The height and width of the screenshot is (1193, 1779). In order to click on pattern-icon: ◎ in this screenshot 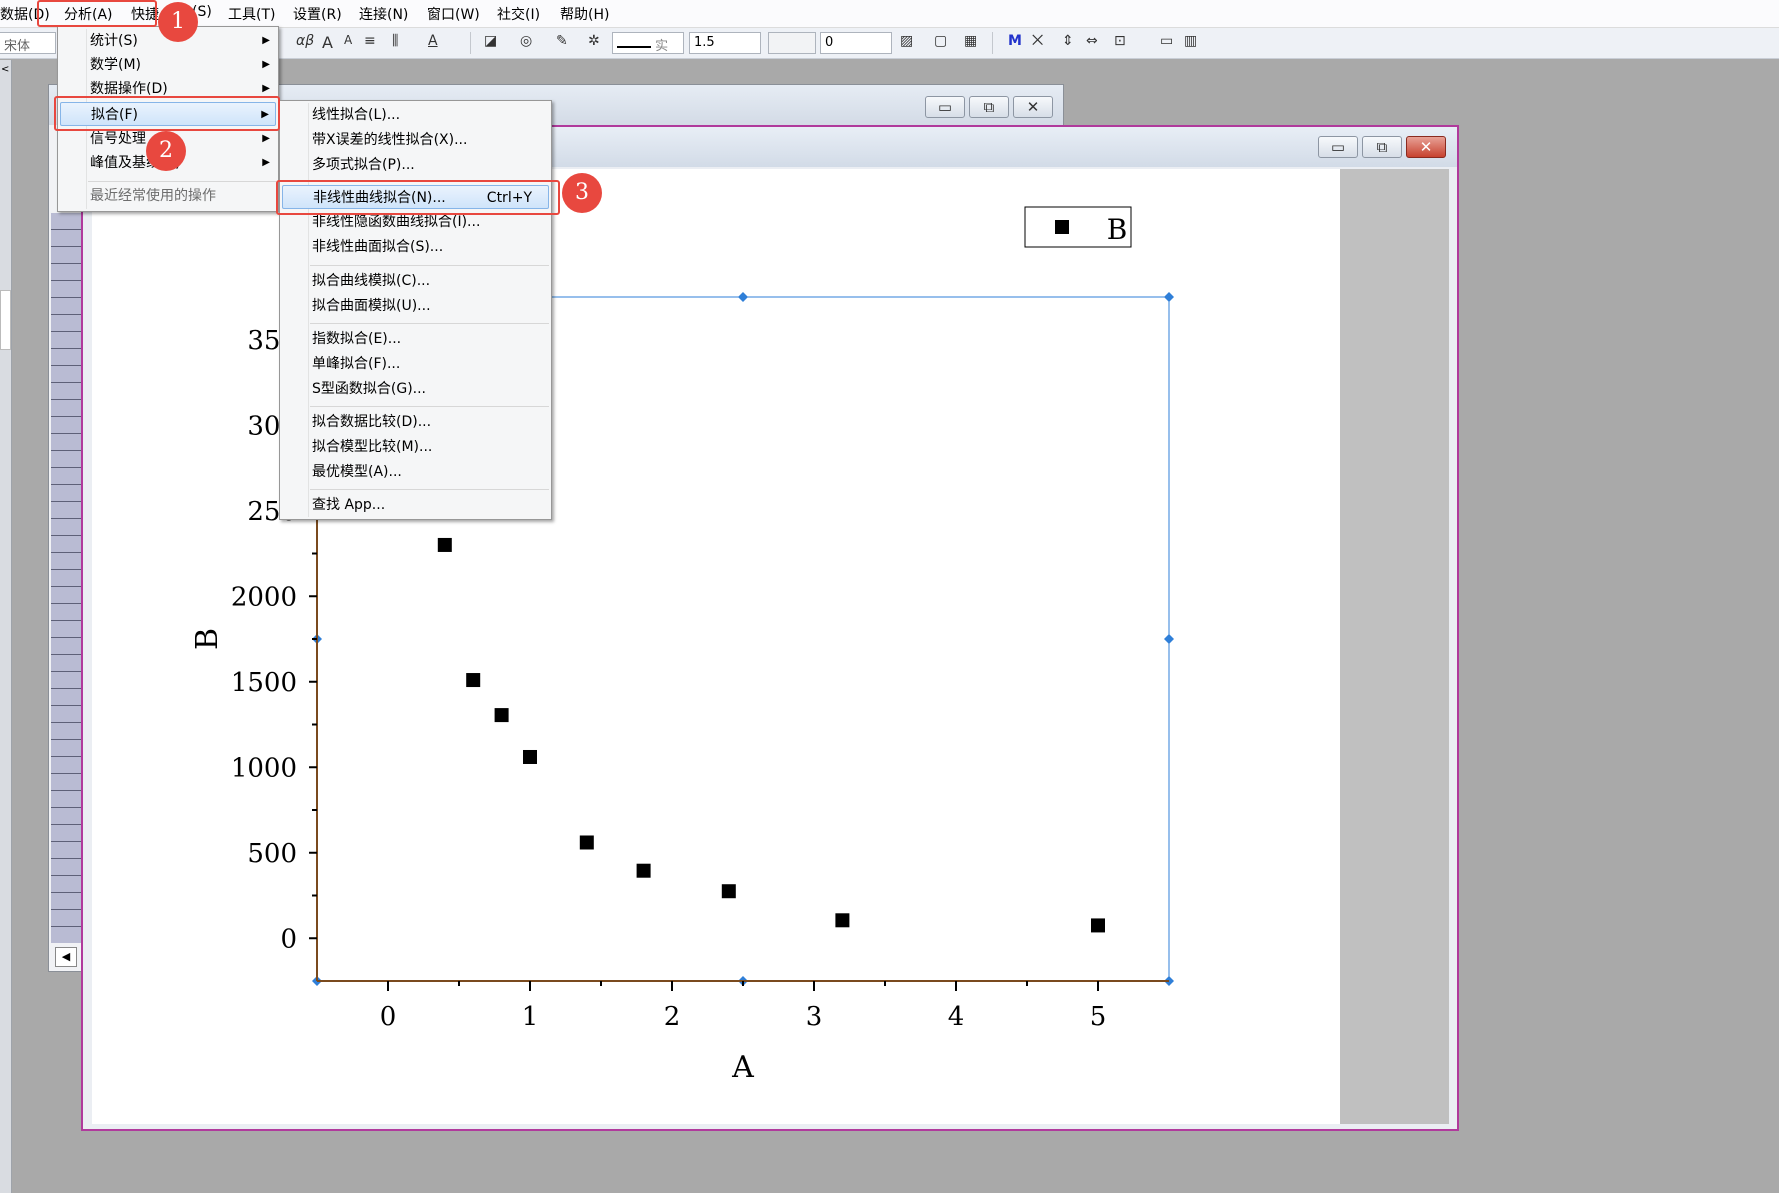, I will do `click(526, 41)`.